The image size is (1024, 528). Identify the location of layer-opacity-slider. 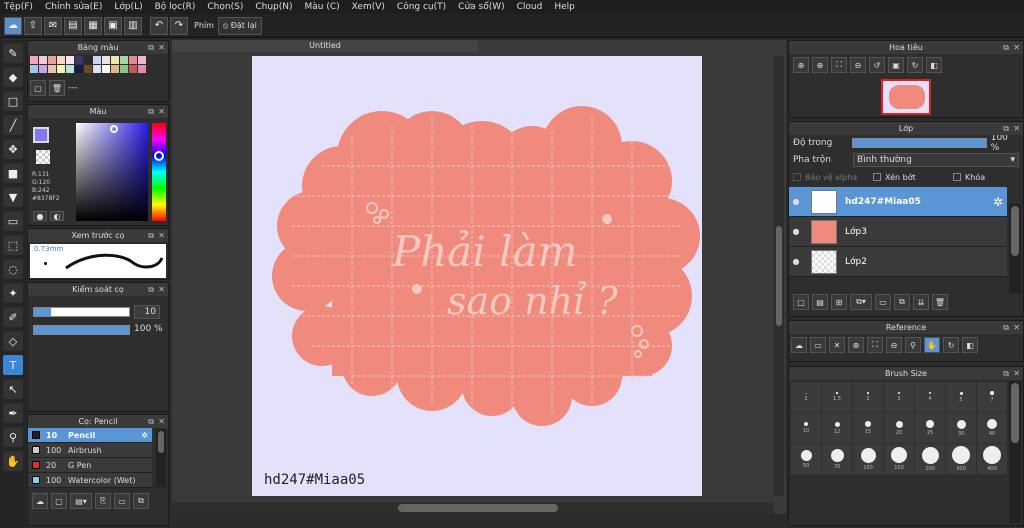
(919, 143).